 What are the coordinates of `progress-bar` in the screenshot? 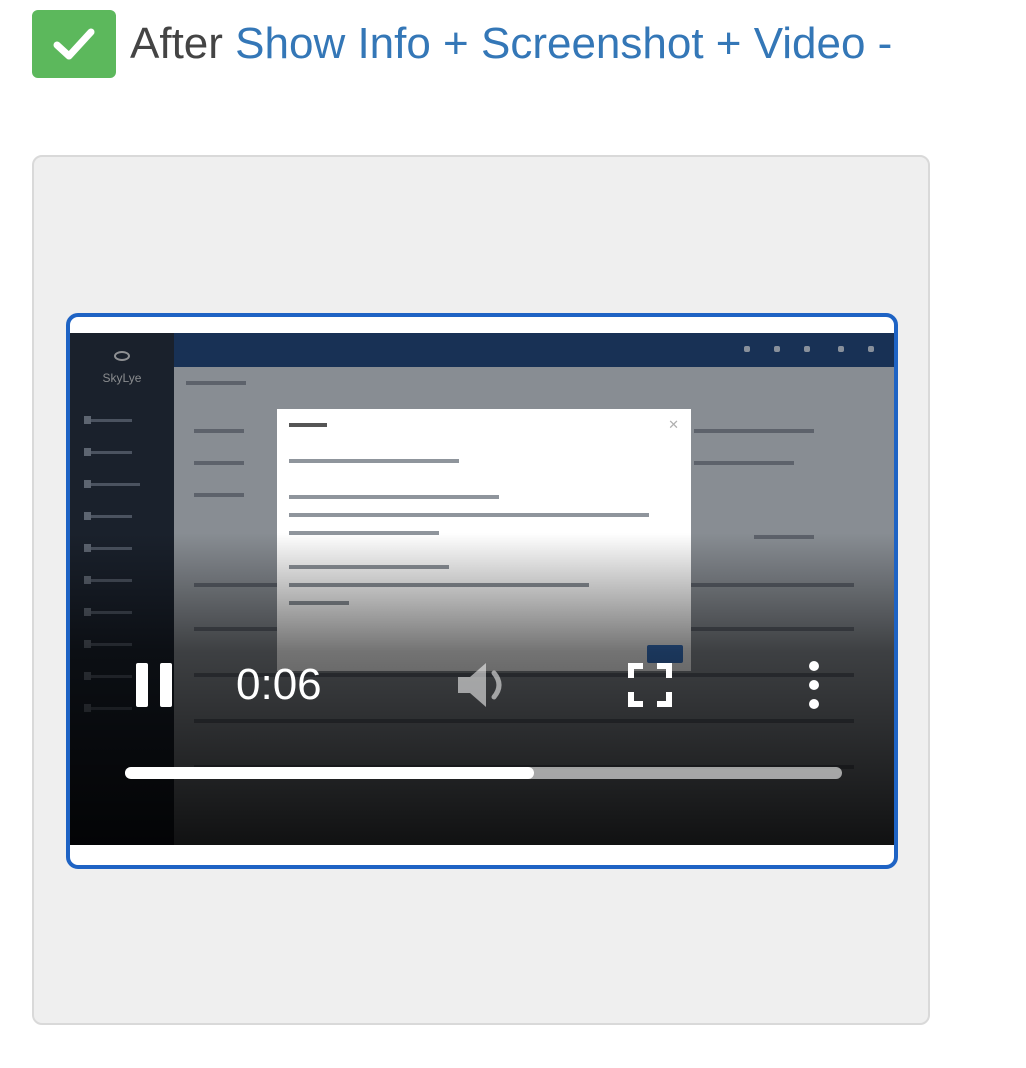 It's located at (483, 773).